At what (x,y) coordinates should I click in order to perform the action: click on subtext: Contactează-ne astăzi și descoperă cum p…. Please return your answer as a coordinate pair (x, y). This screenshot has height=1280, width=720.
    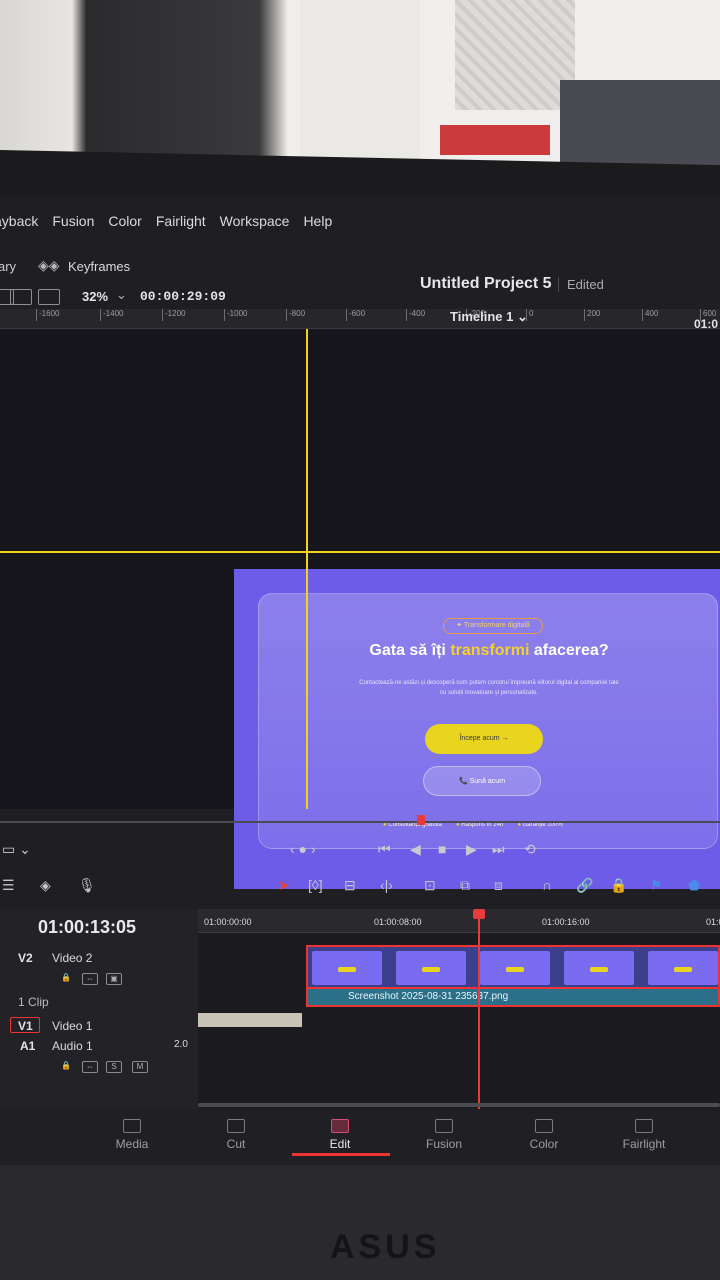
    Looking at the image, I should click on (489, 688).